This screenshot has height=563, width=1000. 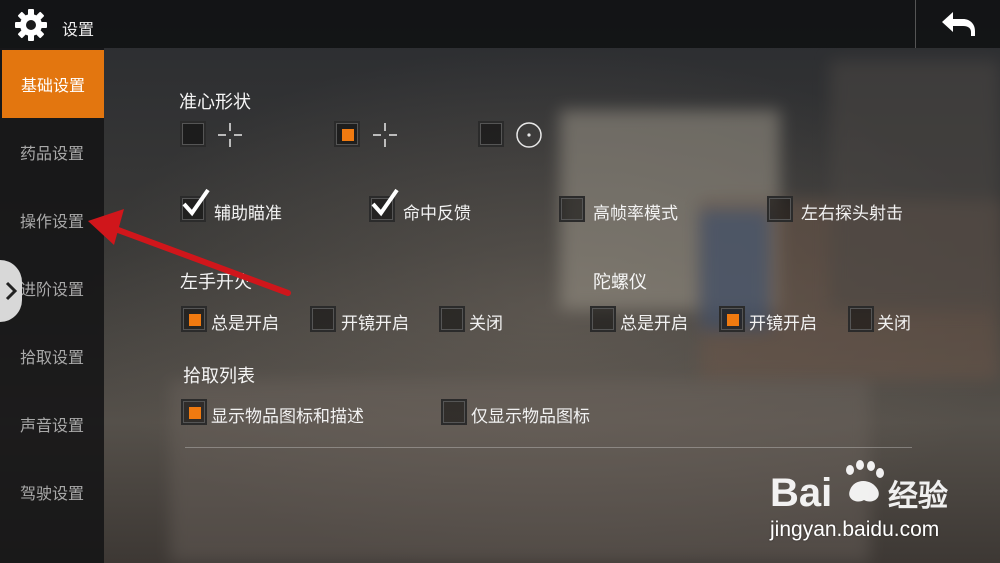 I want to click on gyro-scope-label: 开镜开启, so click(x=783, y=324).